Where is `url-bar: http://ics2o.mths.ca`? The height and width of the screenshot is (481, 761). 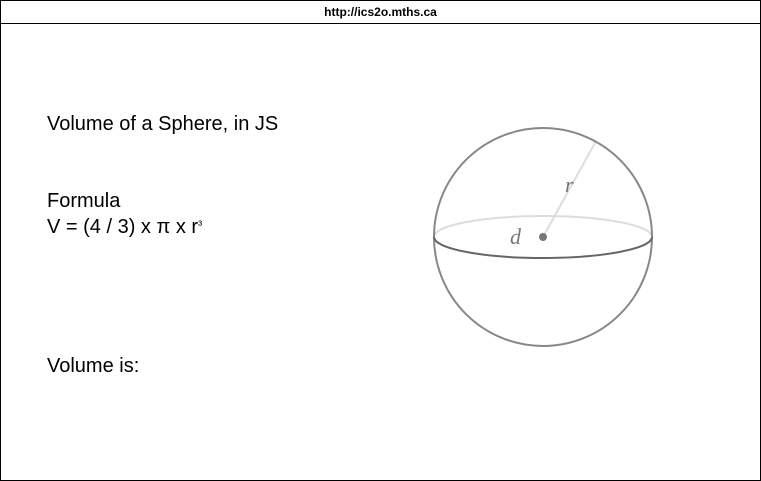 url-bar: http://ics2o.mths.ca is located at coordinates (380, 12).